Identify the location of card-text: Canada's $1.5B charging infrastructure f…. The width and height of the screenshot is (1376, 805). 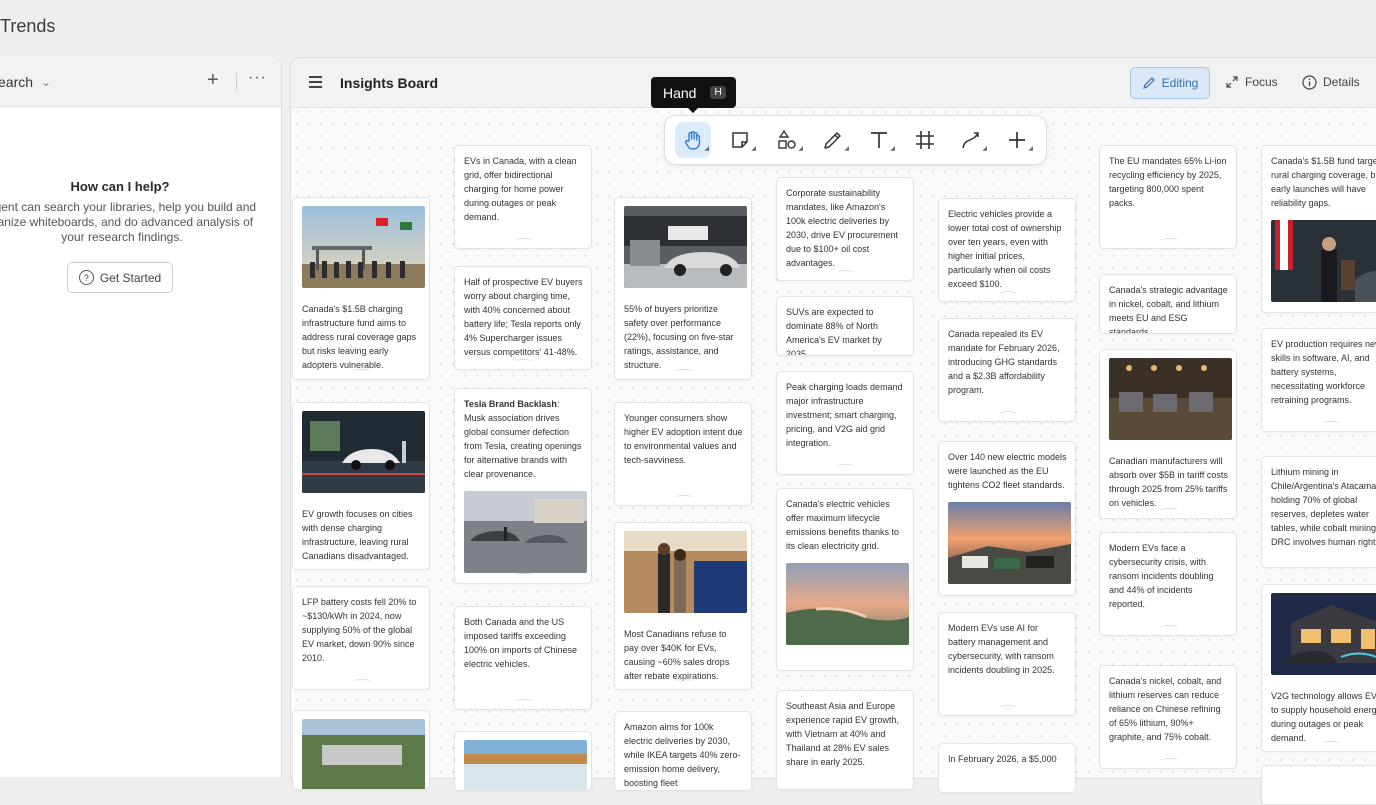
(359, 337).